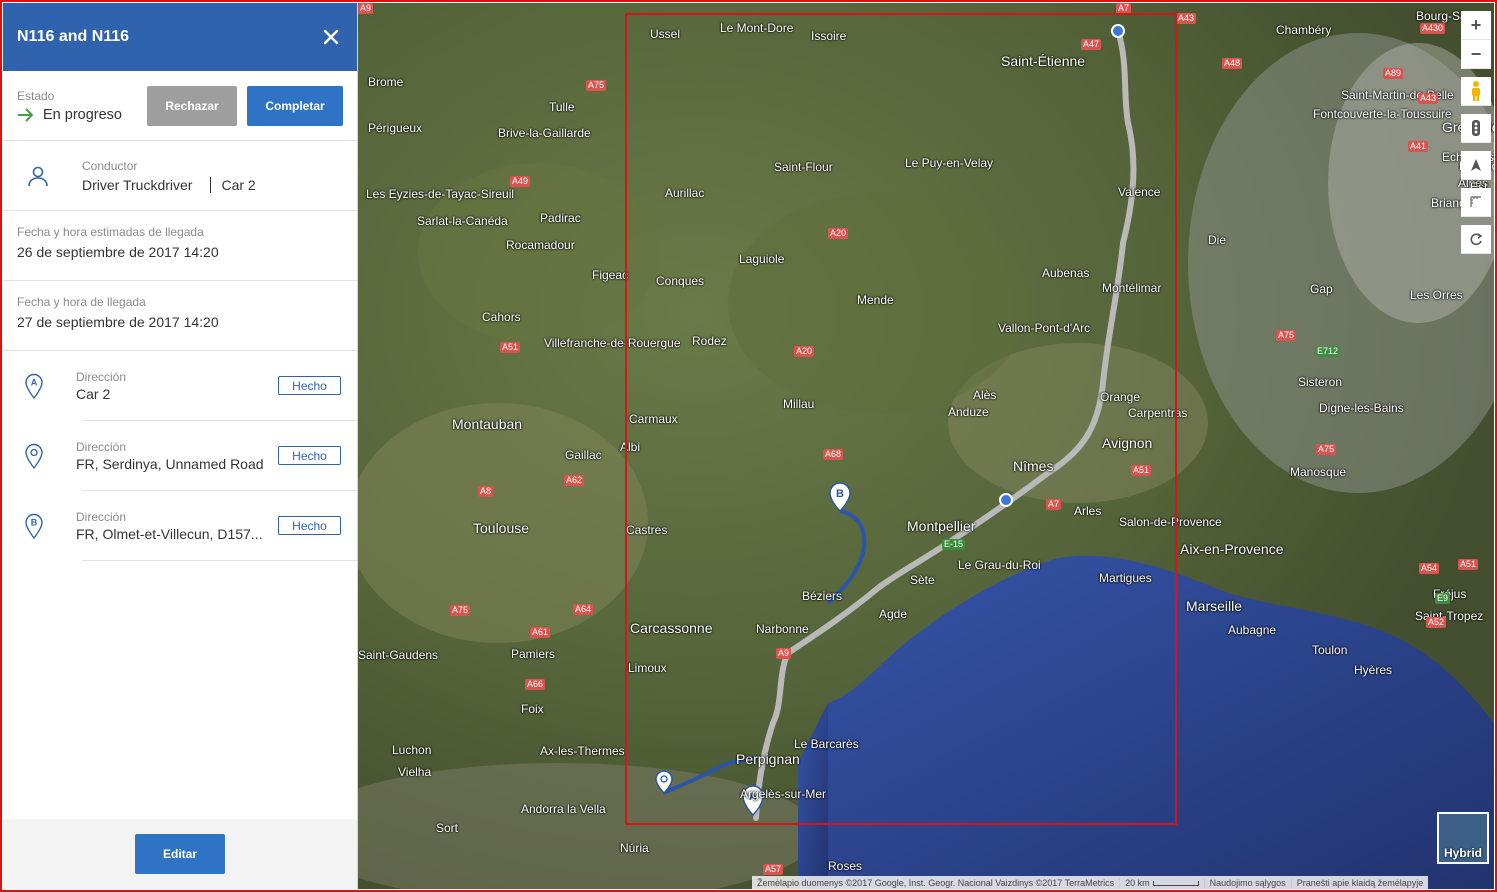  I want to click on report-error-link: Pranešti apie klaidą žemėlapyje, so click(1359, 882).